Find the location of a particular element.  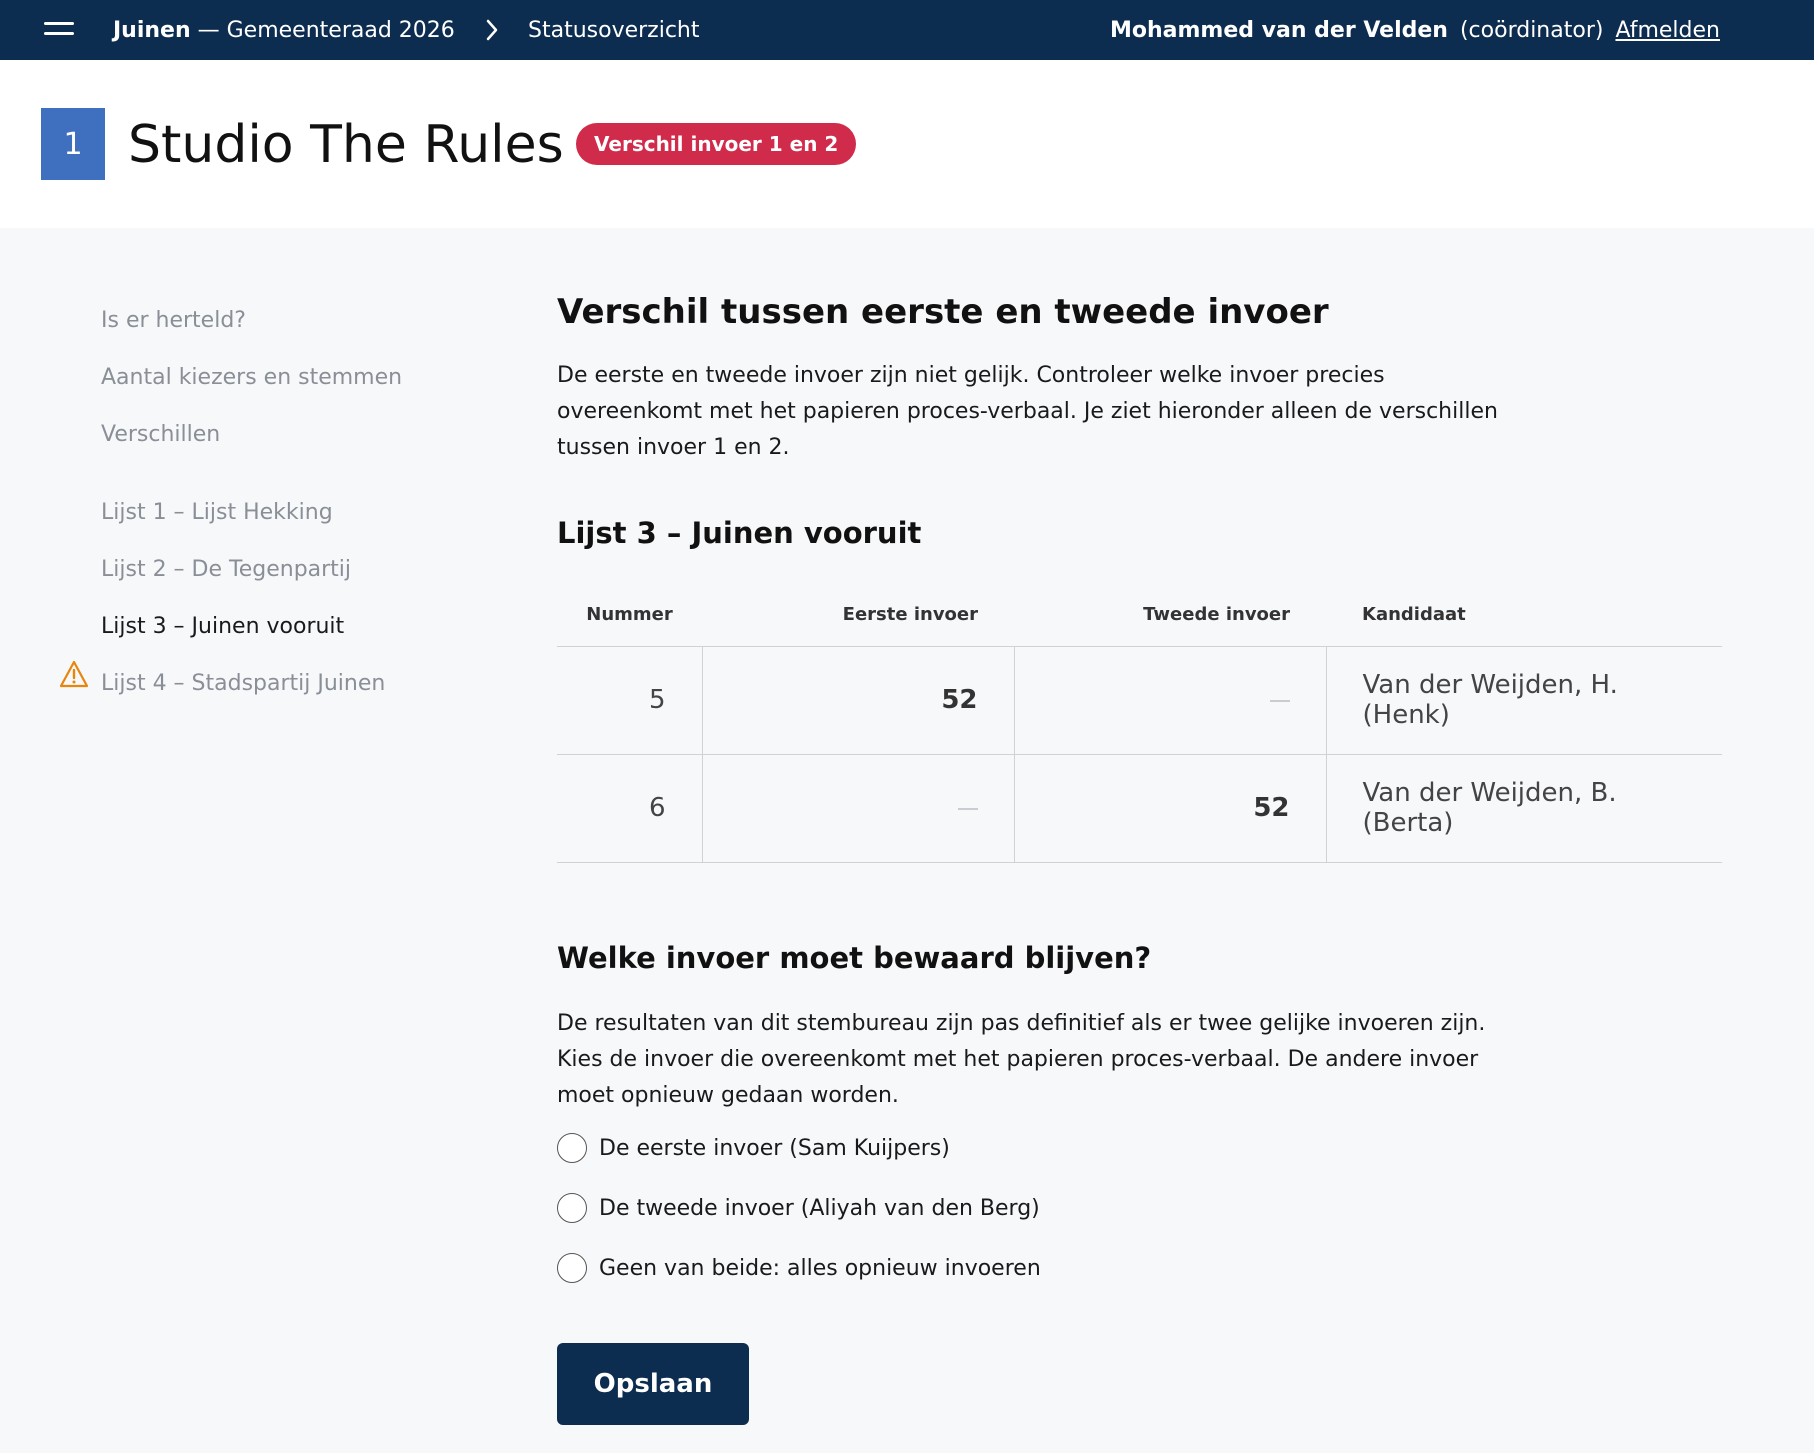

sidebar-item-list-4: Lijst 4 – Stadspartij Juinen is located at coordinates (243, 683).